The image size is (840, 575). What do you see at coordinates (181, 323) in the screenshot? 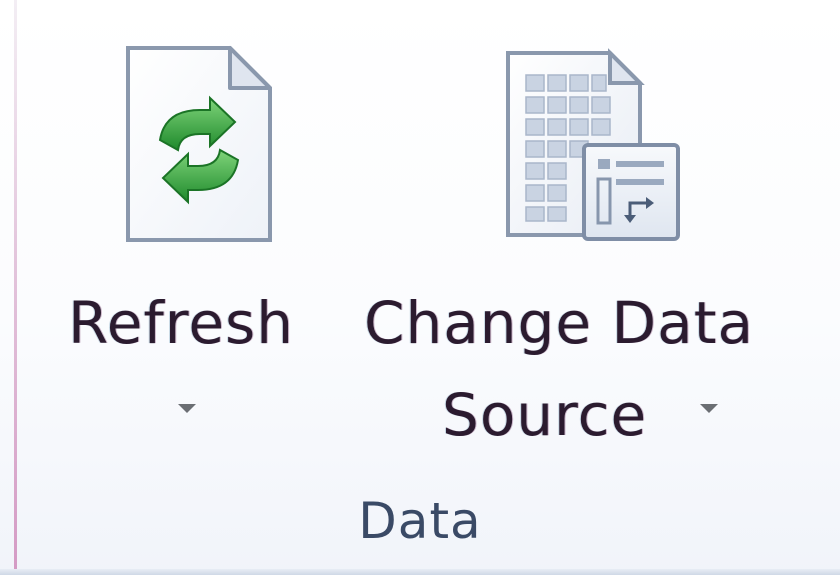
I see `refresh-label: Refresh` at bounding box center [181, 323].